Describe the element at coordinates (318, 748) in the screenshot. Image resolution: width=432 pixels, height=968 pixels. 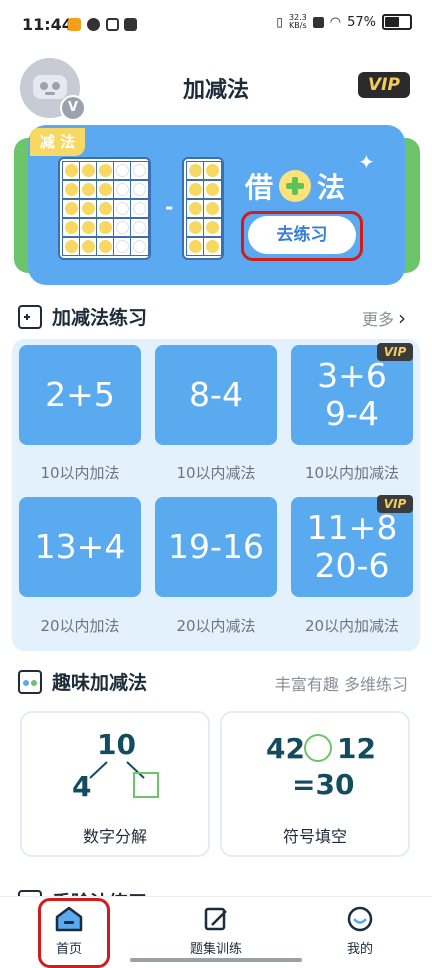
I see `symbol-circle` at that location.